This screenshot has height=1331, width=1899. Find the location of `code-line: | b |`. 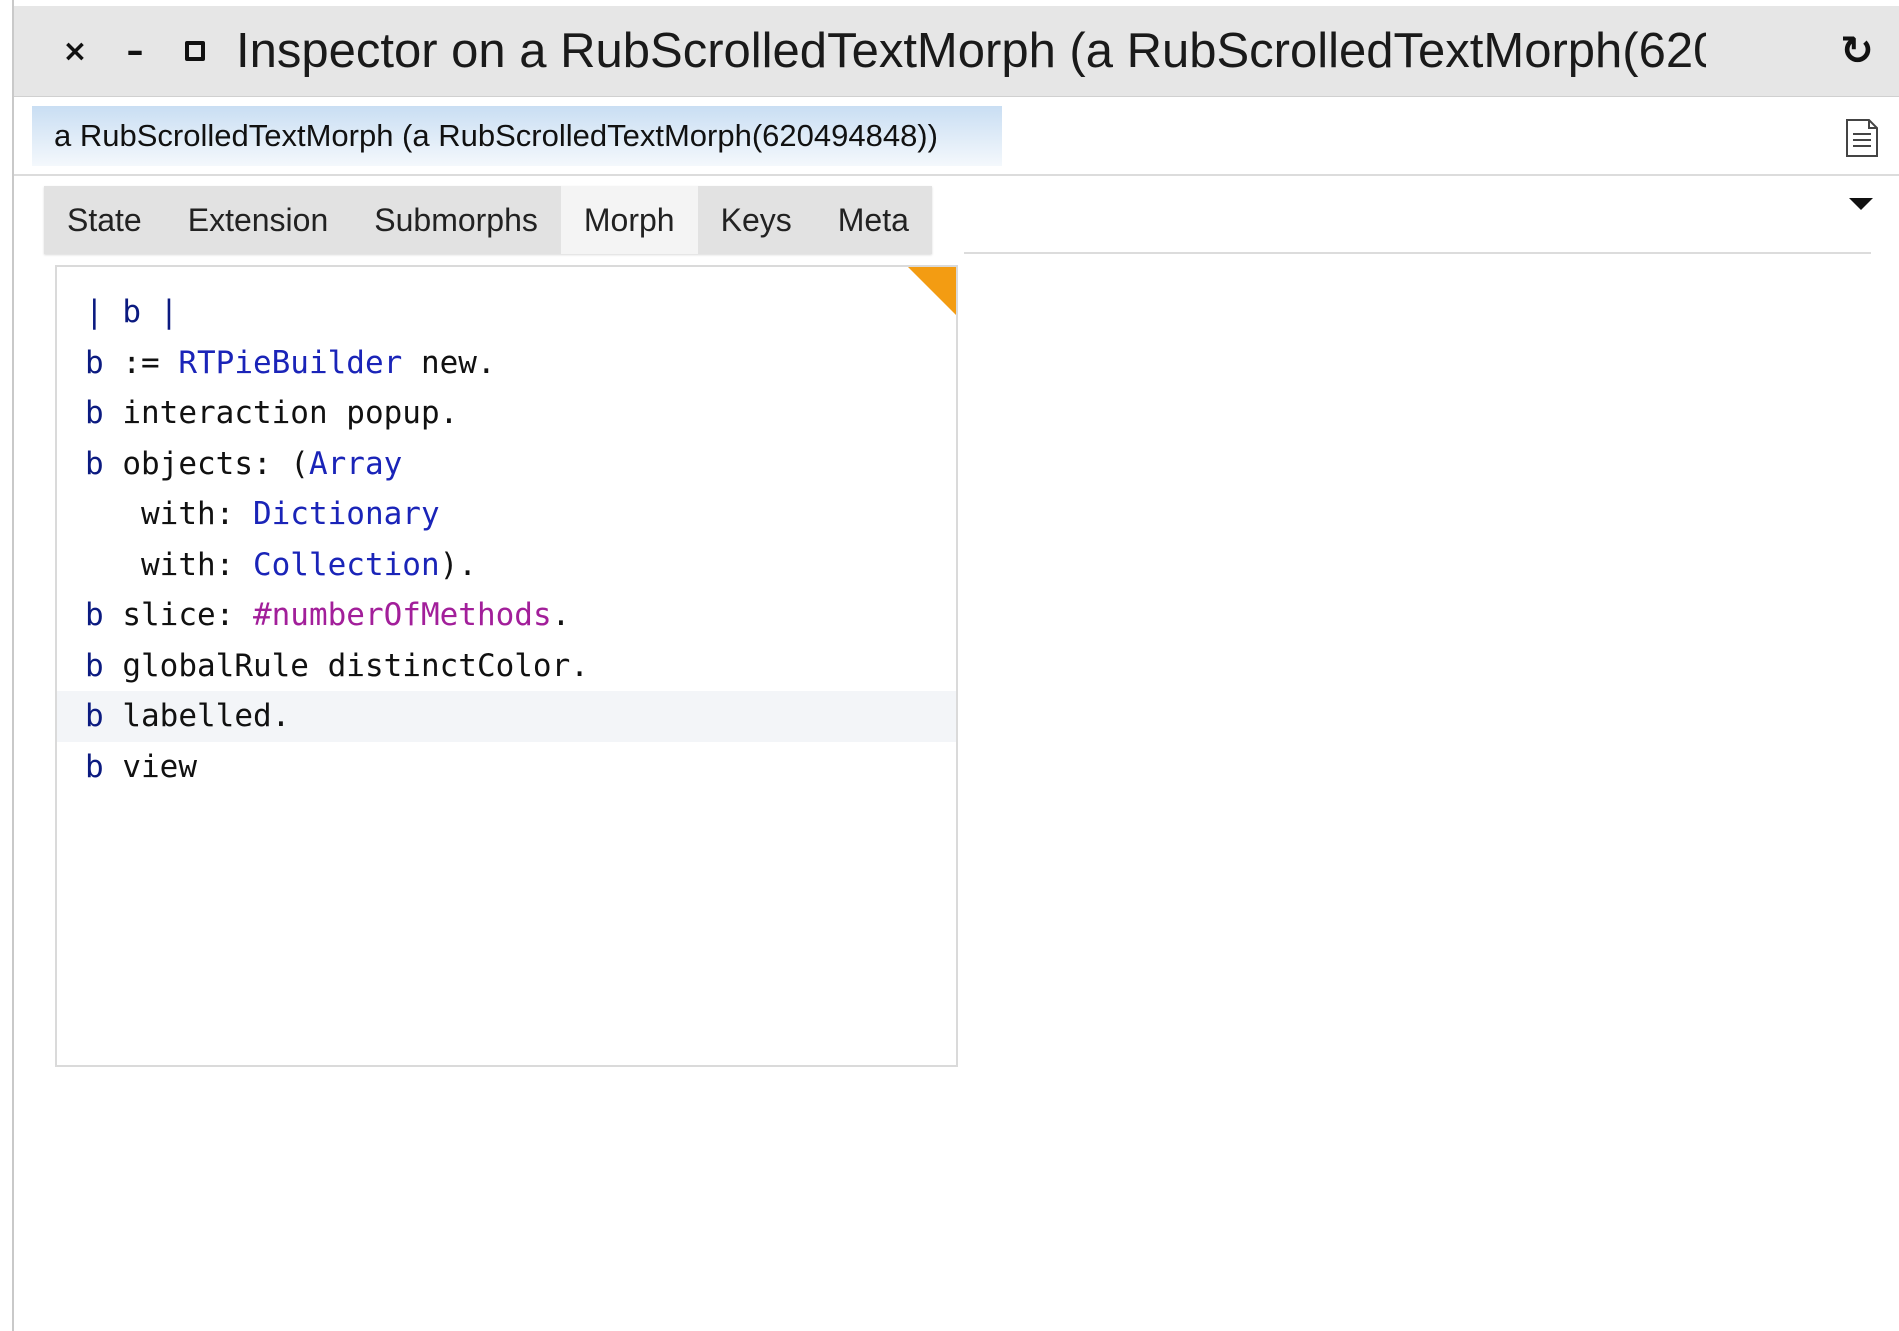

code-line: | b | is located at coordinates (506, 312).